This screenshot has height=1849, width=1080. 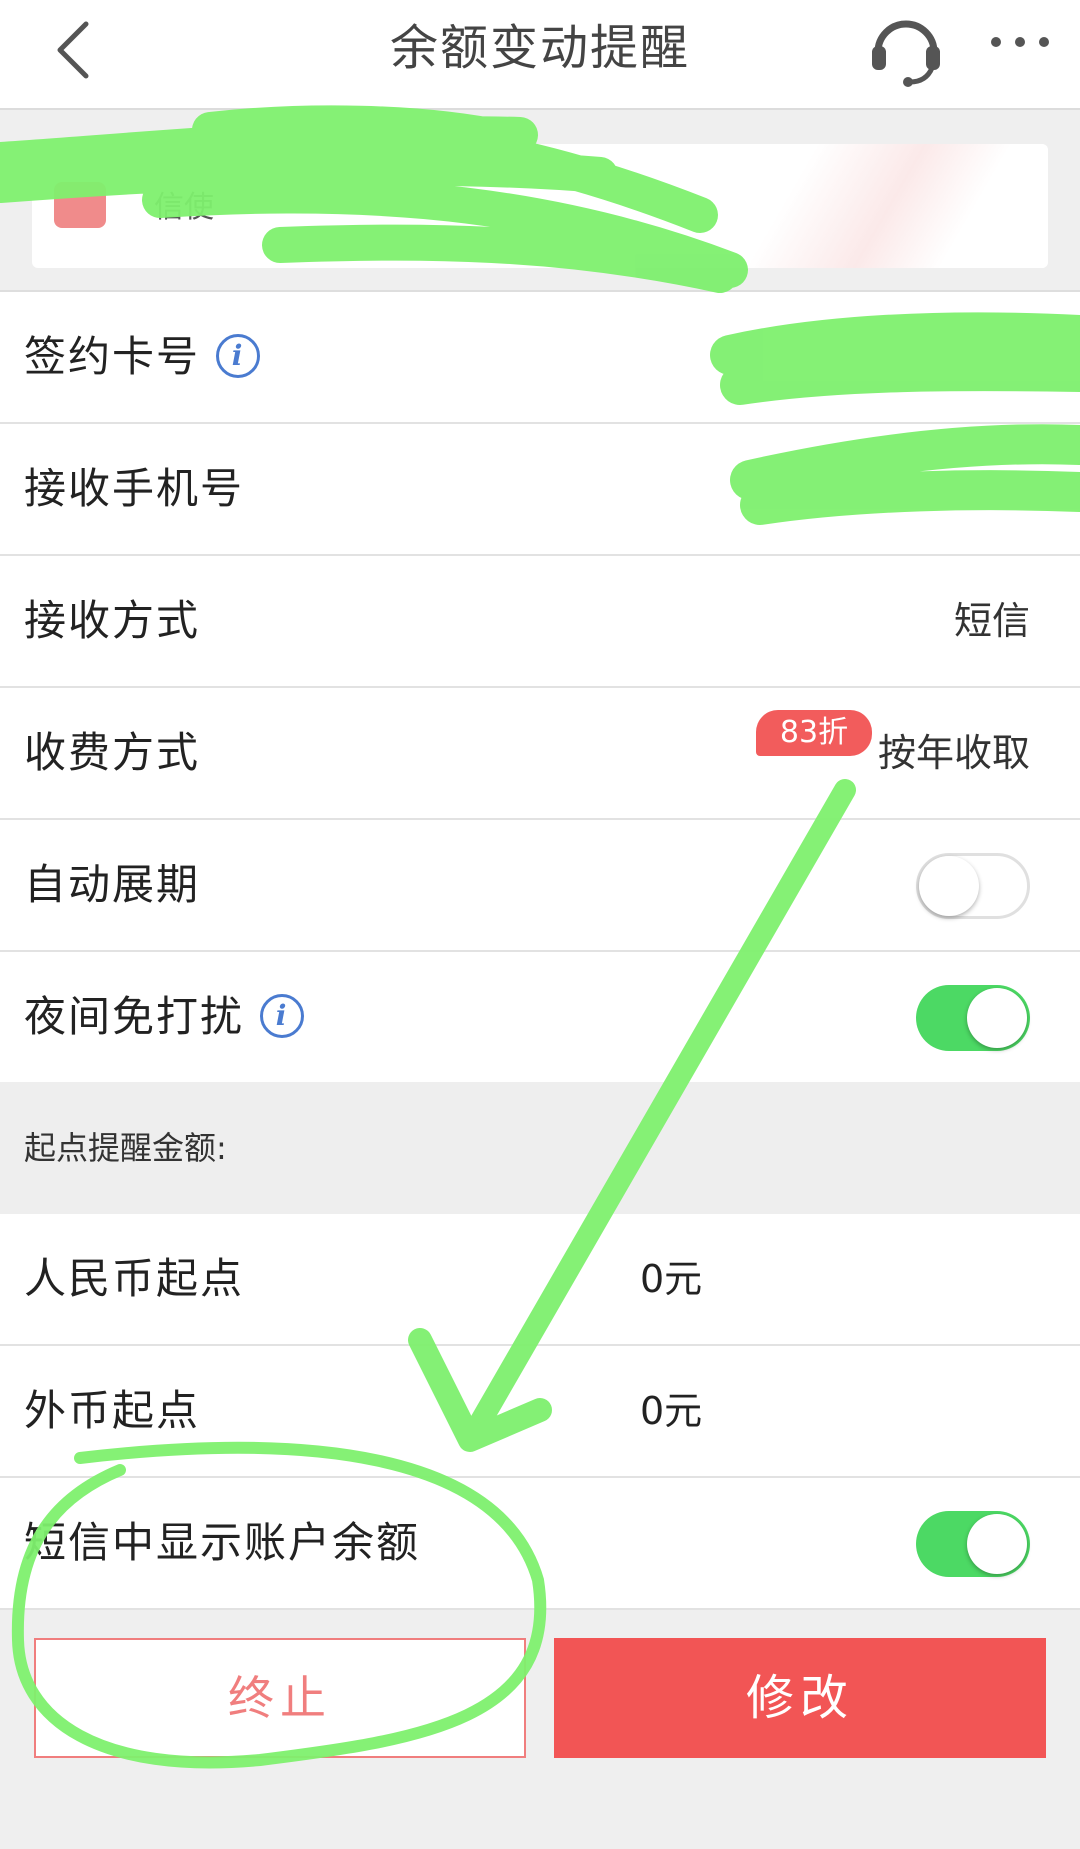 What do you see at coordinates (80, 205) in the screenshot?
I see `bell-icon` at bounding box center [80, 205].